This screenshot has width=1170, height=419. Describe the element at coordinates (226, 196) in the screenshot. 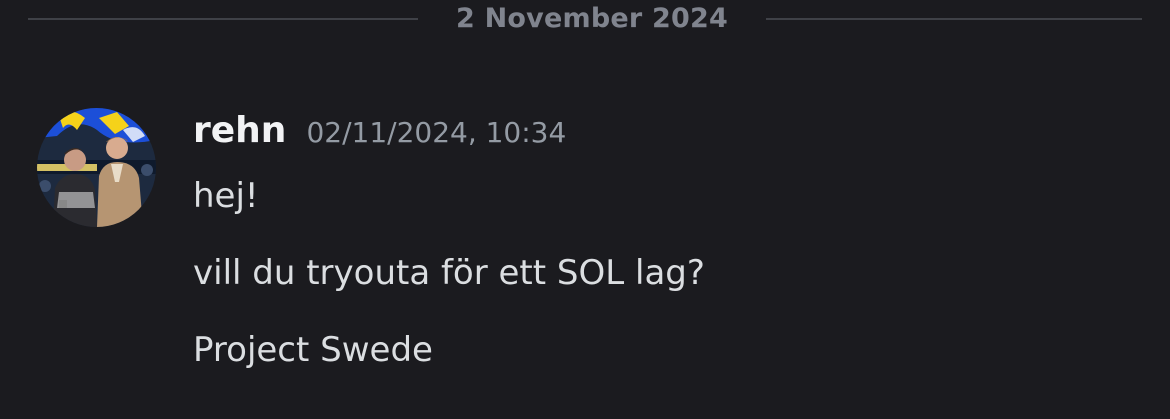

I see `message-text: hej!` at that location.